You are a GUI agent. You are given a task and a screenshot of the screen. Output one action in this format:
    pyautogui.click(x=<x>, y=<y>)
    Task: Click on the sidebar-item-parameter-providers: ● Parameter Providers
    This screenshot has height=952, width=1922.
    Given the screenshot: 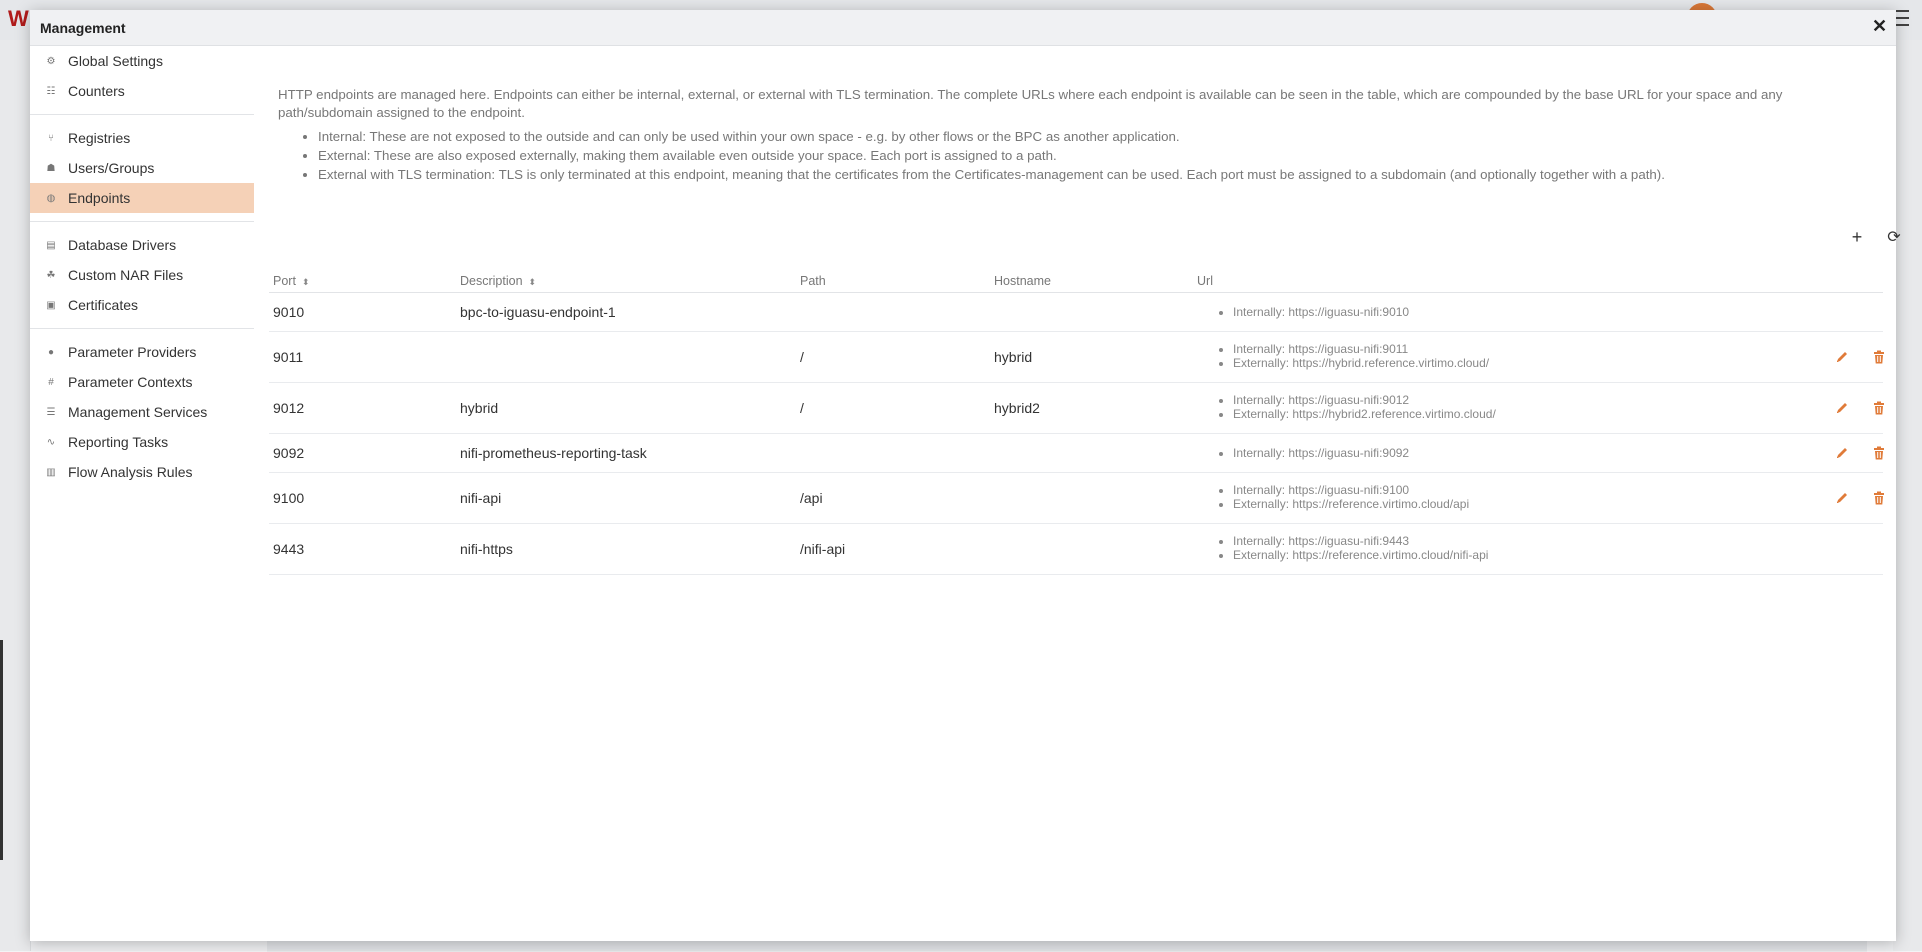 What is the action you would take?
    pyautogui.click(x=142, y=352)
    